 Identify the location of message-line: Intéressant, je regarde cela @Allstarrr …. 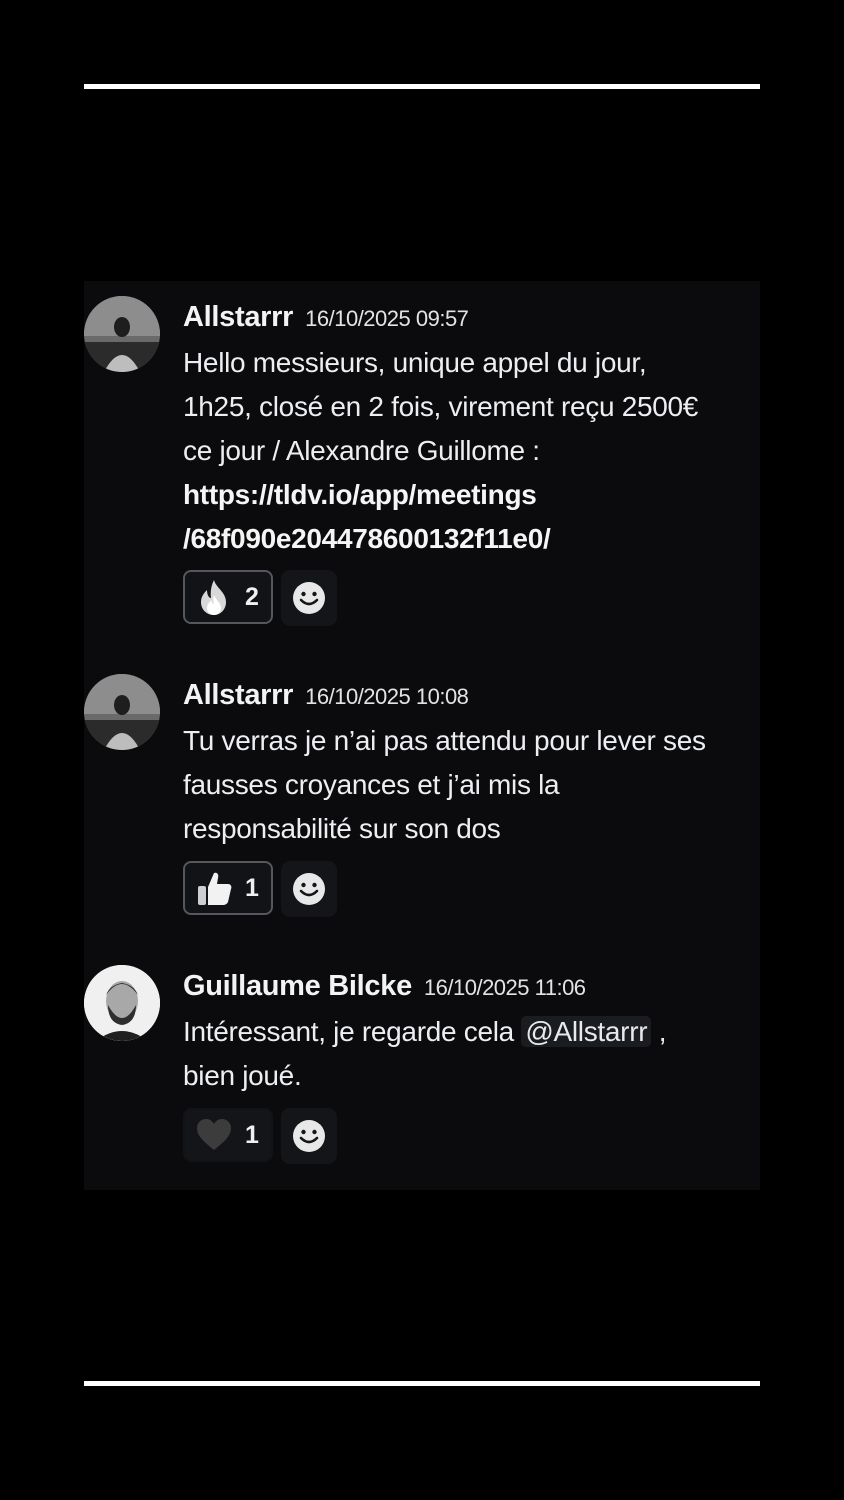
(469, 1032).